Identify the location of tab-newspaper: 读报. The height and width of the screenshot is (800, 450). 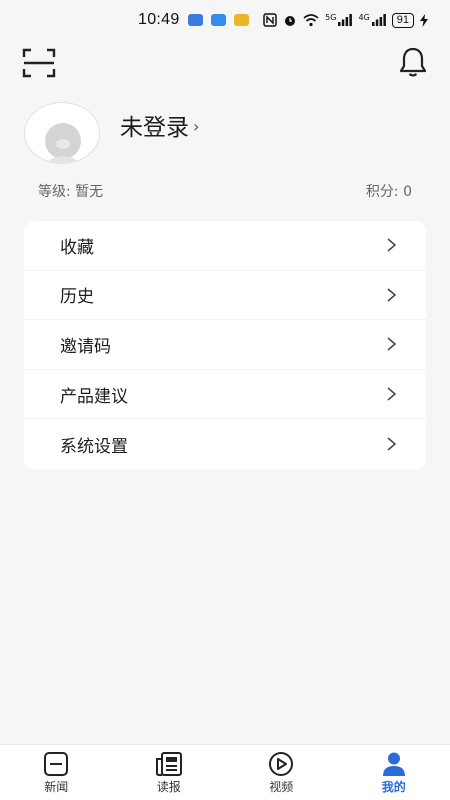
(169, 772).